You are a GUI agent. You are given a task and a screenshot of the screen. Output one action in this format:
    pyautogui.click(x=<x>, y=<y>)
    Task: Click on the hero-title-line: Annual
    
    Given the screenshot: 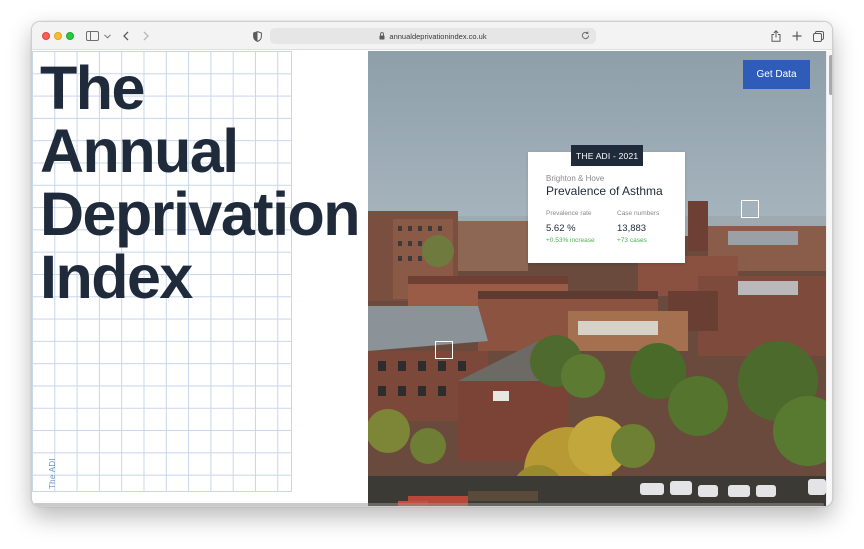 What is the action you would take?
    pyautogui.click(x=139, y=151)
    